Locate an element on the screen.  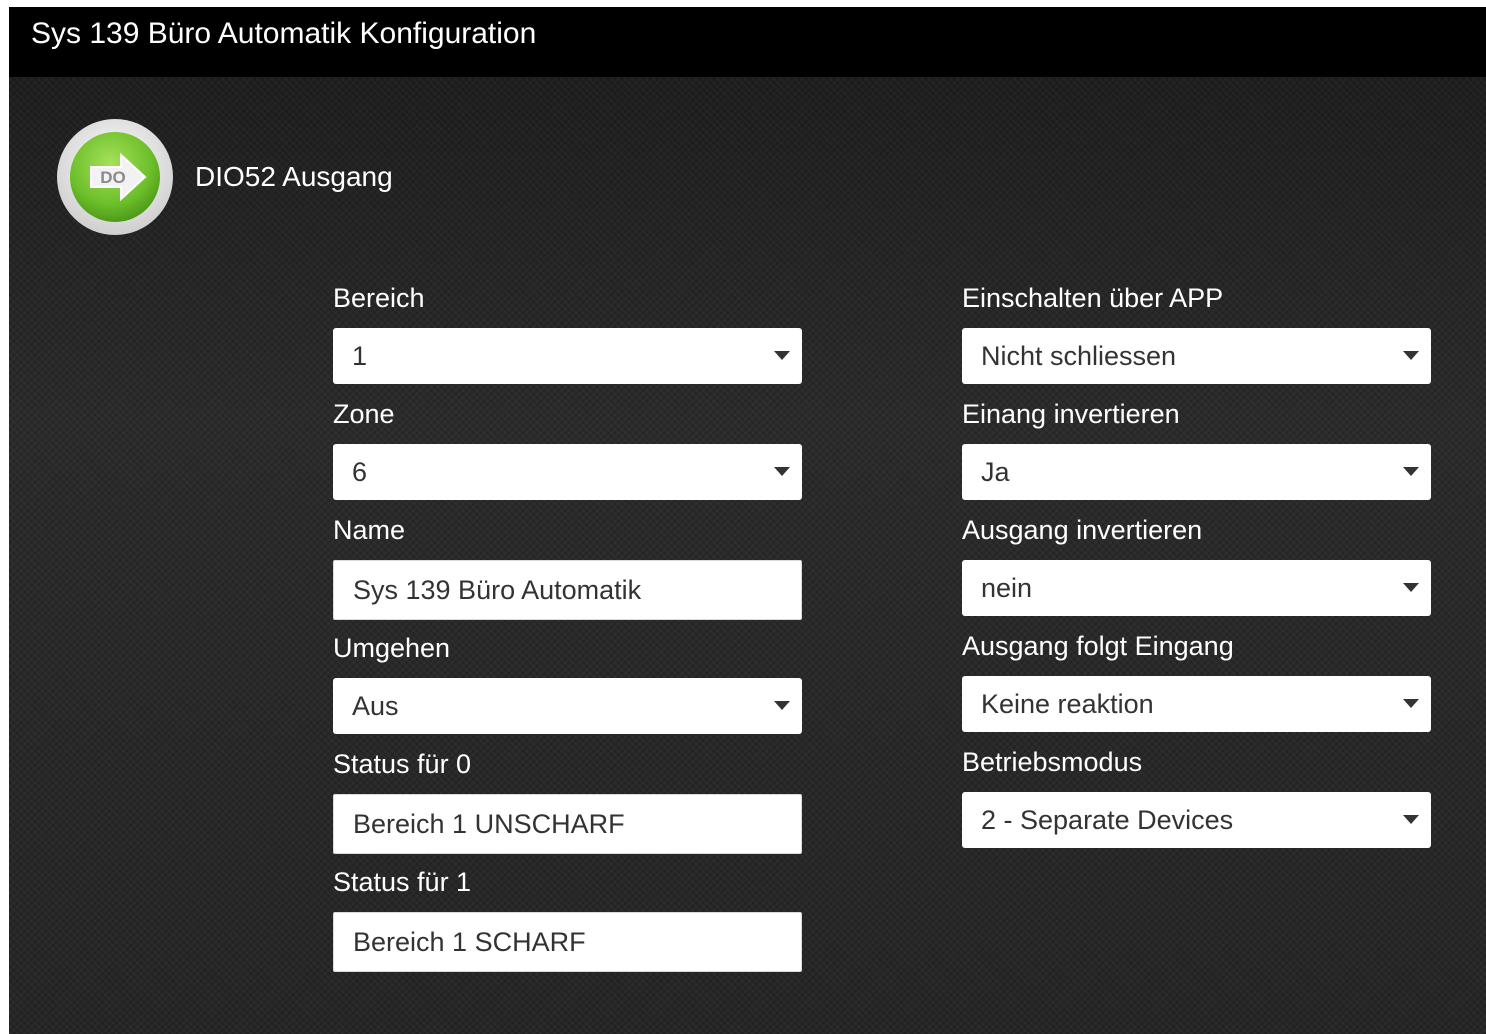
bereich-value: 1 is located at coordinates (360, 356).